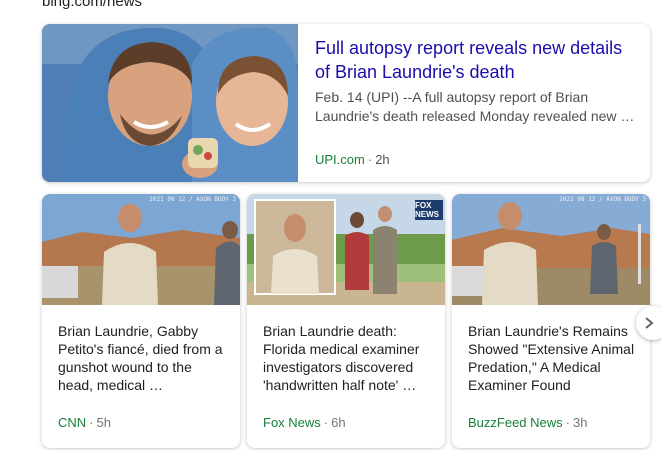  What do you see at coordinates (292, 422) in the screenshot?
I see `news-card-source: Fox News` at bounding box center [292, 422].